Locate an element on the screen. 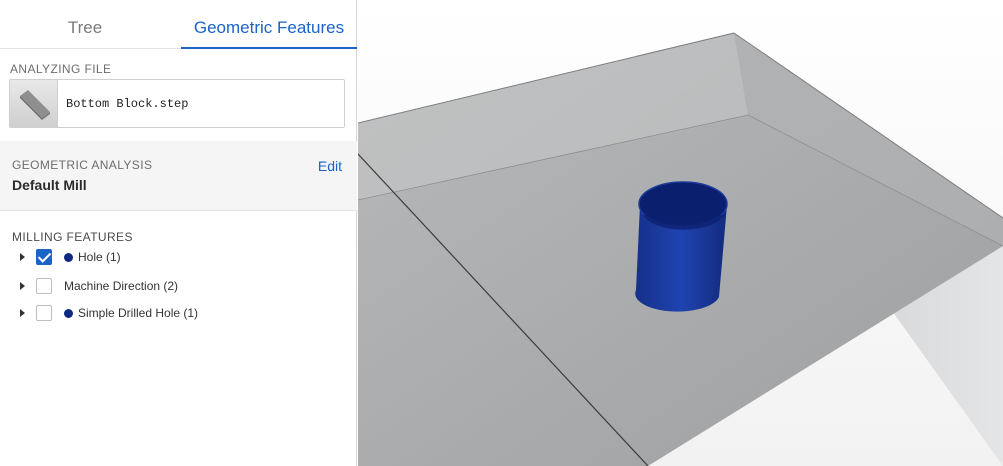 The width and height of the screenshot is (1003, 466). hole-feature is located at coordinates (681, 246).